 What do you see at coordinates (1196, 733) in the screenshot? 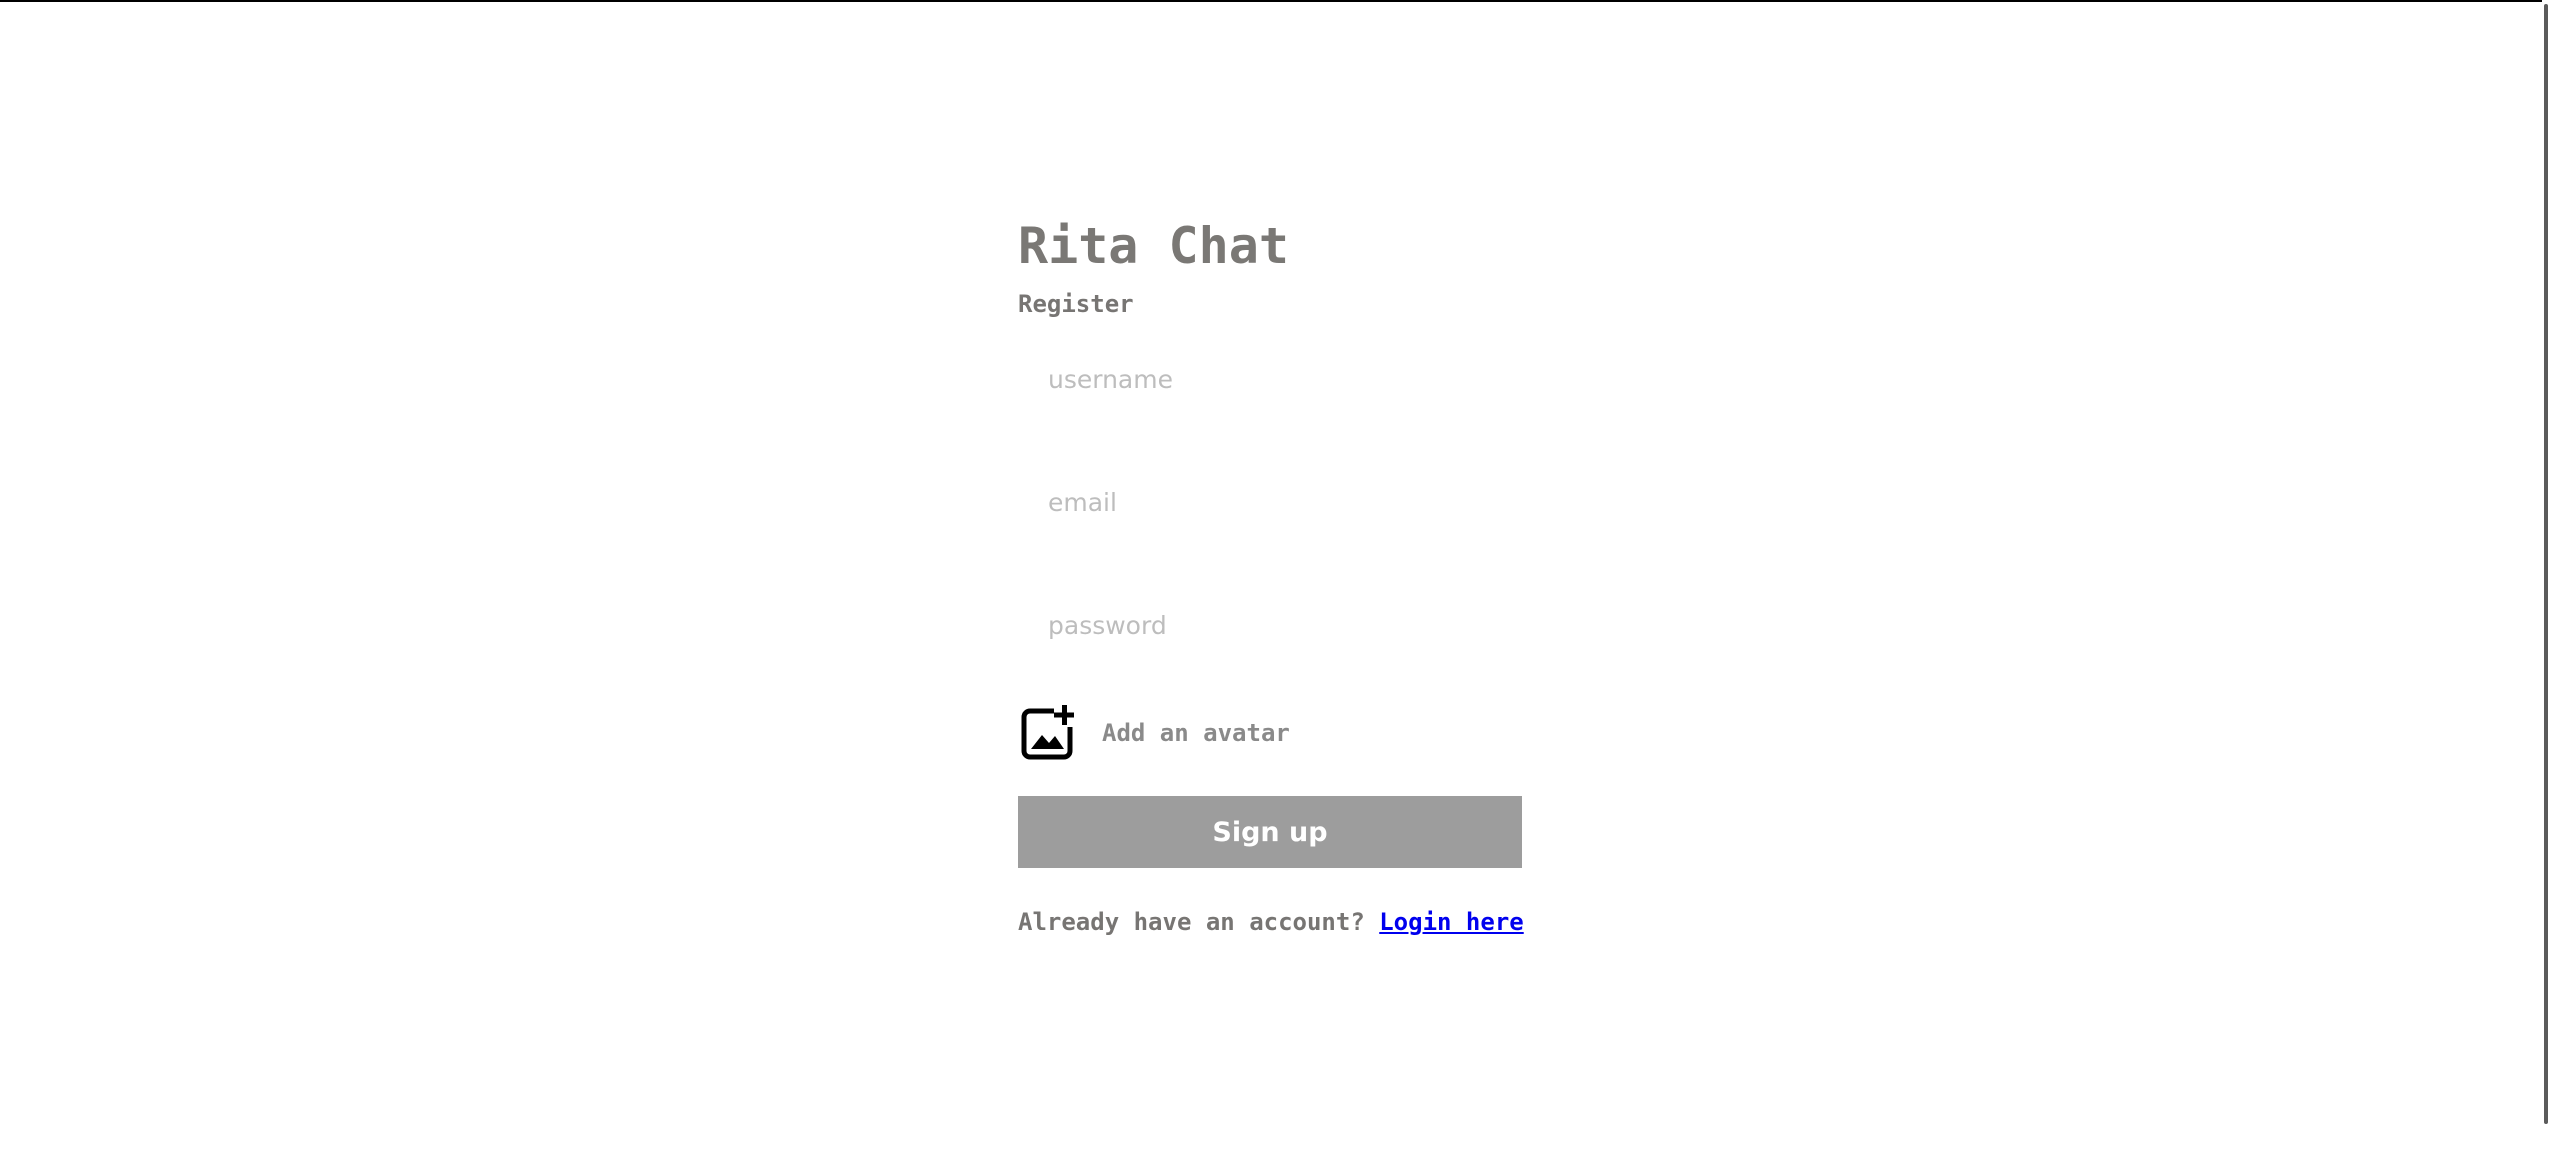
I see `avatar-label: Add an avatar` at bounding box center [1196, 733].